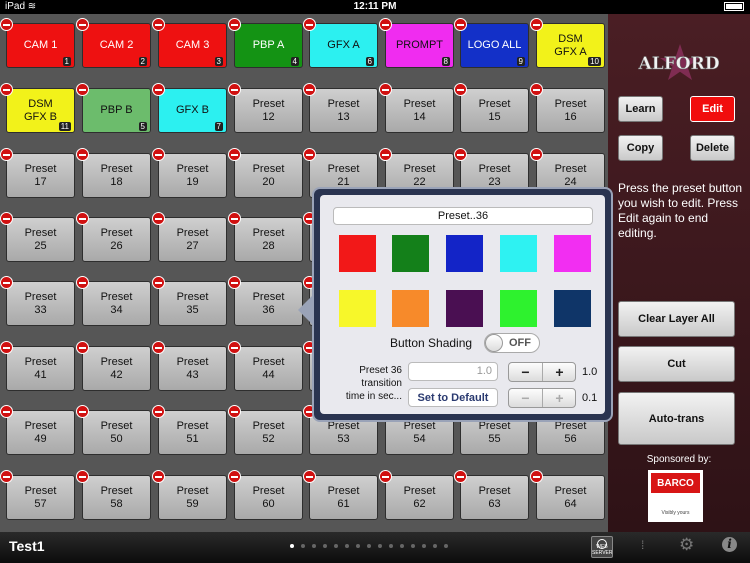 The width and height of the screenshot is (750, 563). Describe the element at coordinates (192, 432) in the screenshot. I see `preset-button: Preset 51` at that location.